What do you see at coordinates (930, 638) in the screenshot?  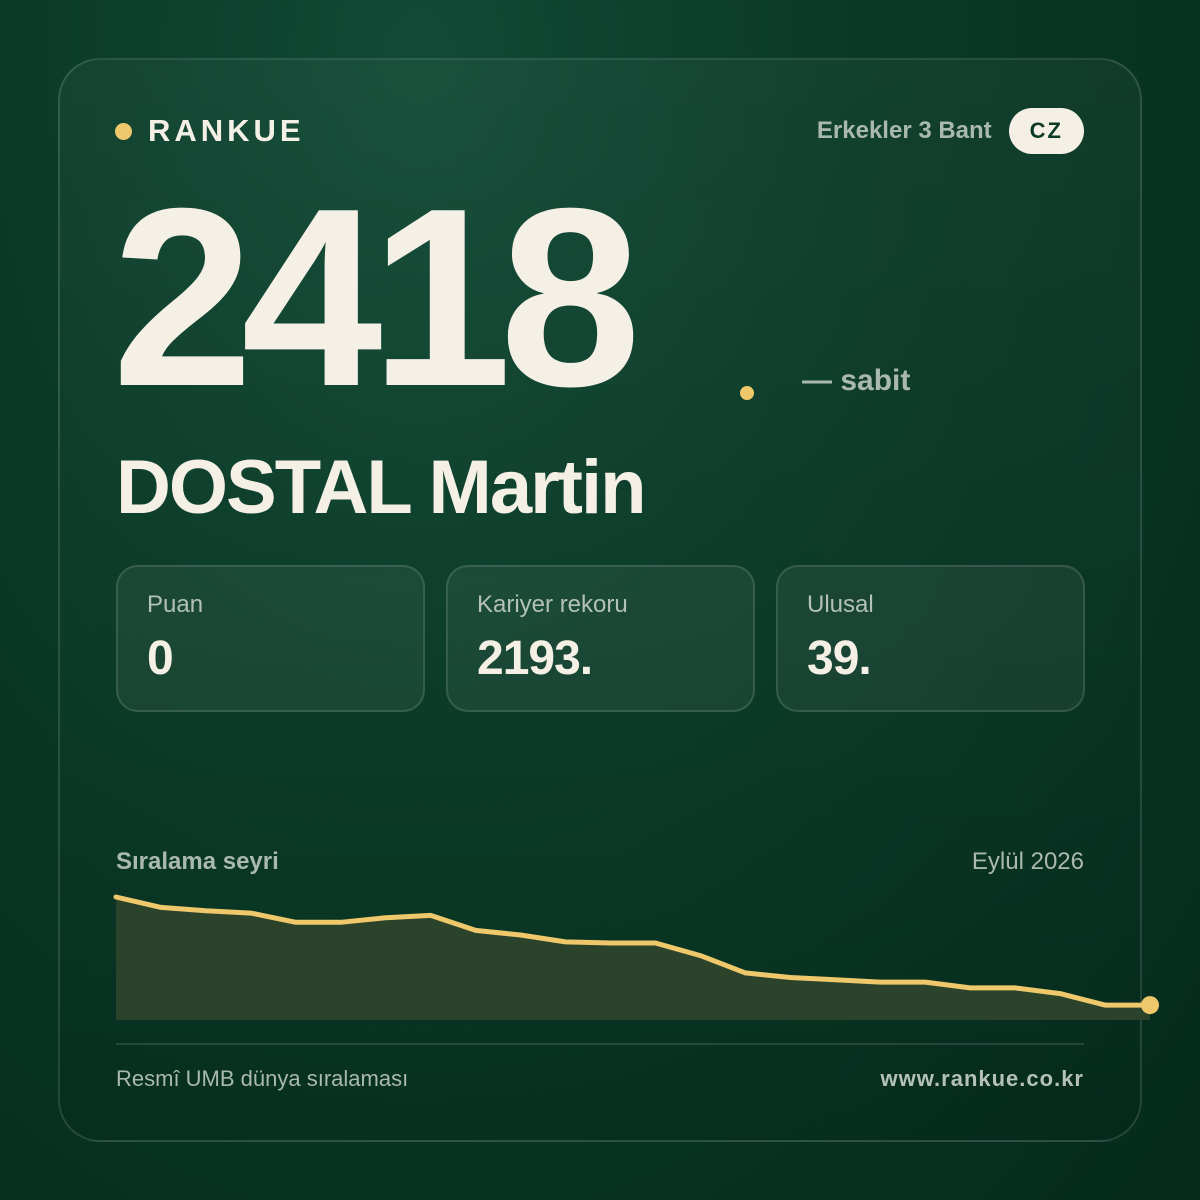 I see `stat-card-national: Ulusal 39.` at bounding box center [930, 638].